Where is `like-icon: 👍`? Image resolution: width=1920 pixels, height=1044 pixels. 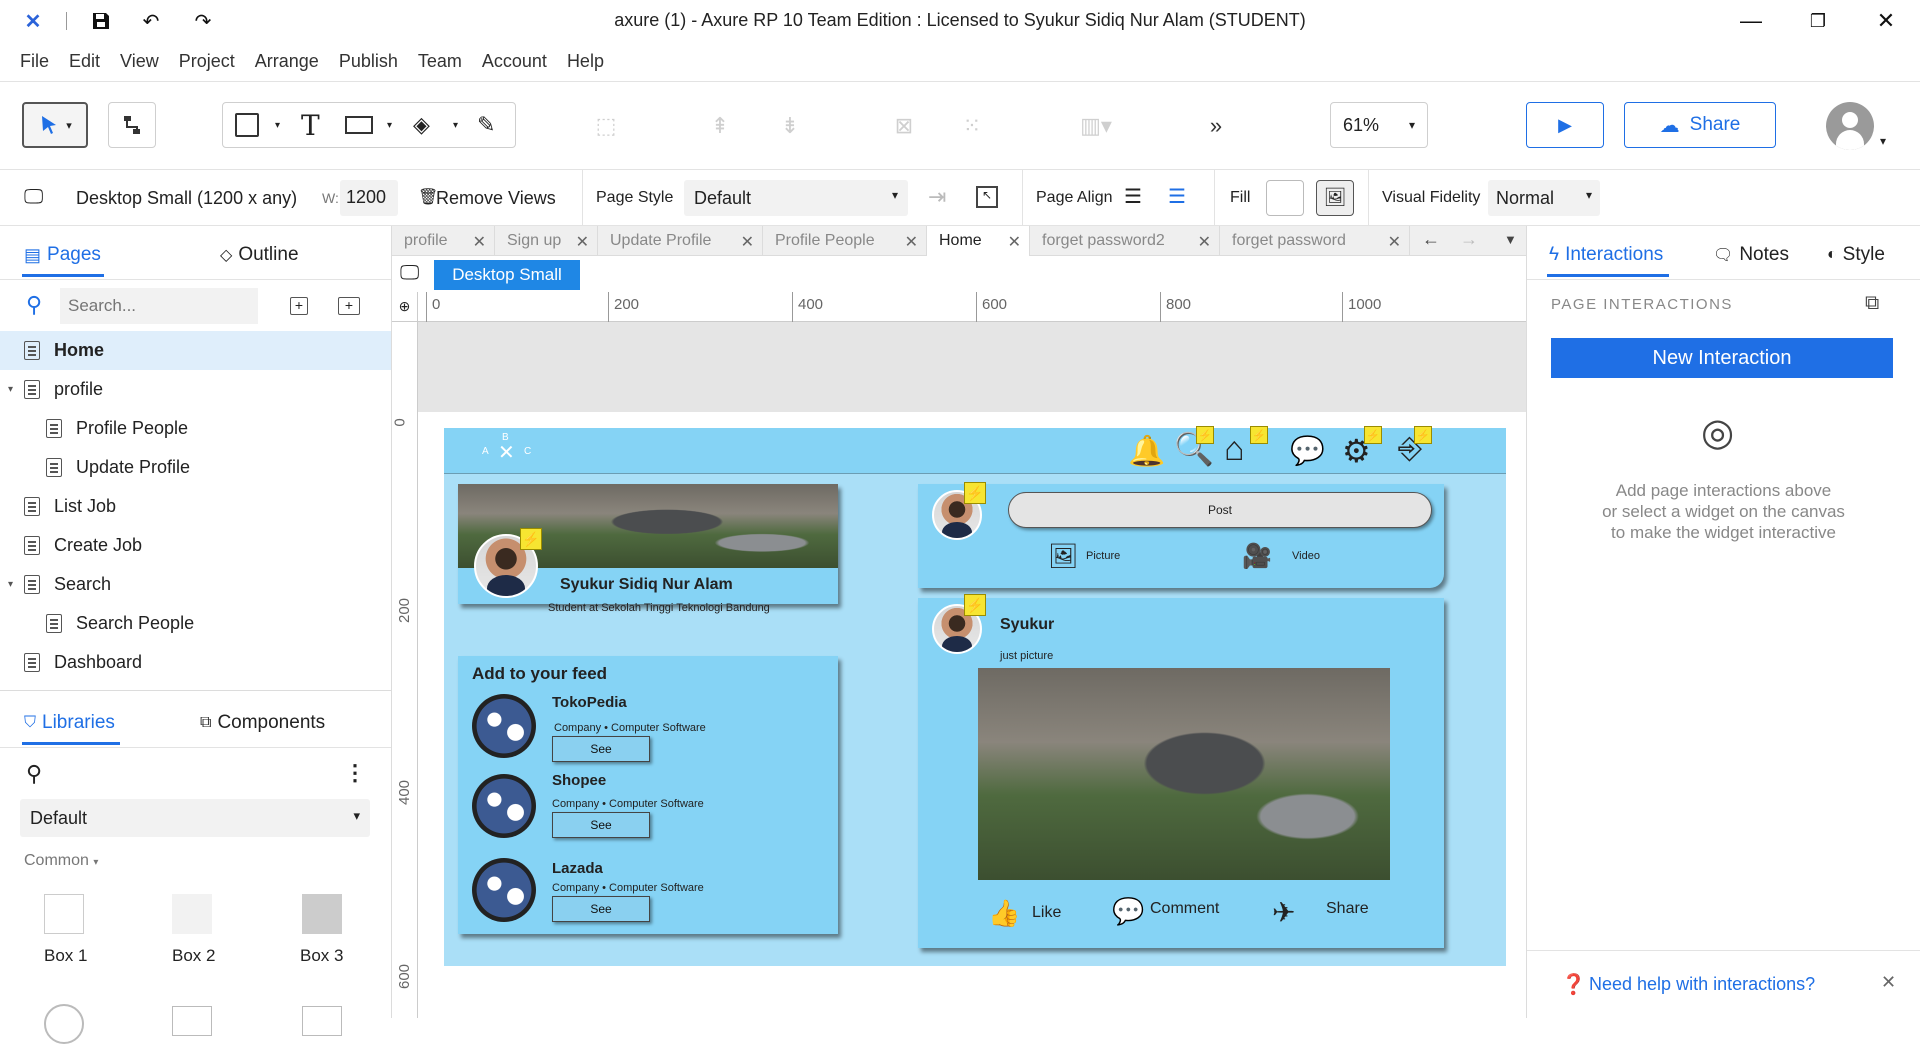 like-icon: 👍 is located at coordinates (1004, 913).